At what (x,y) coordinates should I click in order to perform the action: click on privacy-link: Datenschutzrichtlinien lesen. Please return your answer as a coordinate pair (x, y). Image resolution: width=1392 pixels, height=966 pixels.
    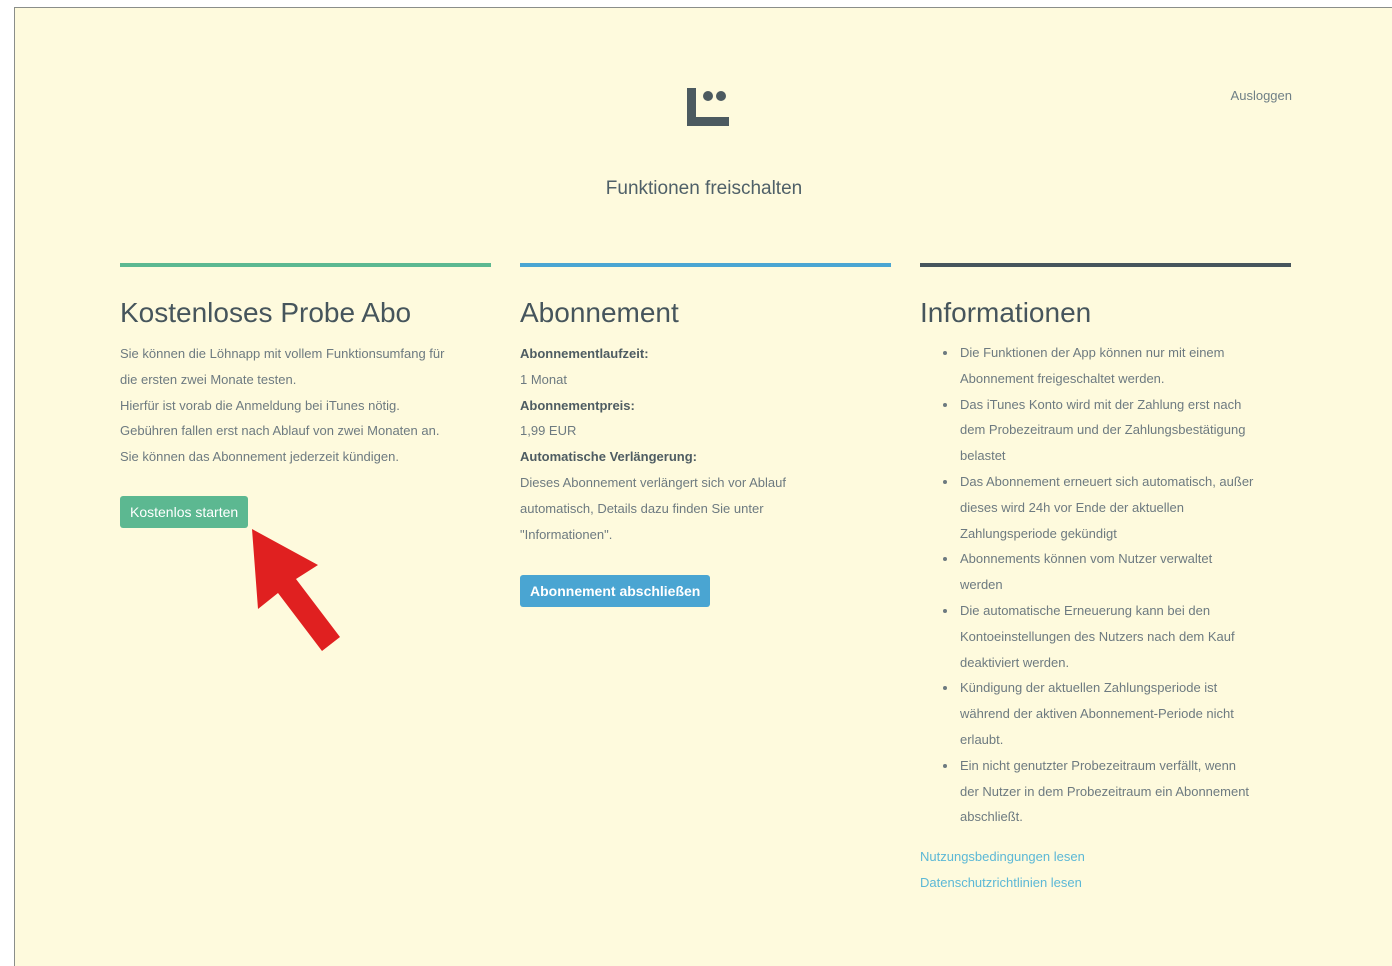
    Looking at the image, I should click on (1105, 883).